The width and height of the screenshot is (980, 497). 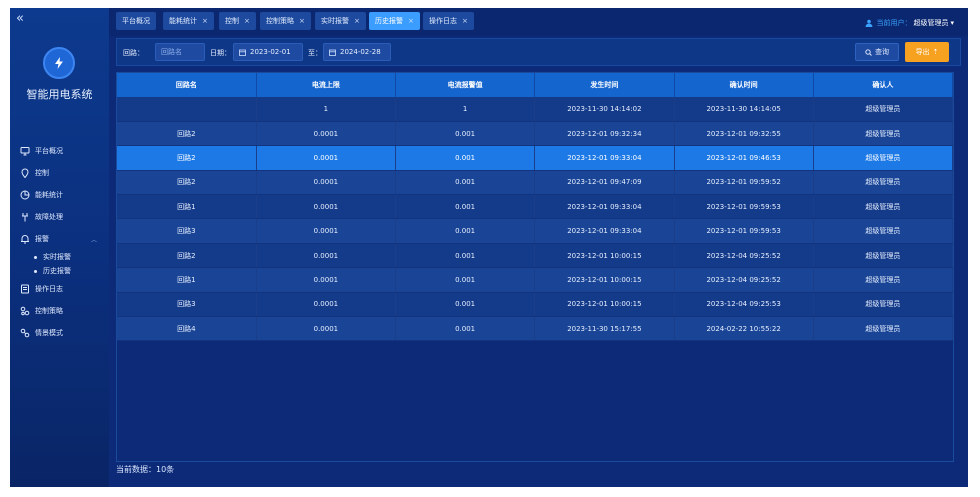 I want to click on sidebar-subitem-history-alarm: 历史报警, so click(x=59, y=271).